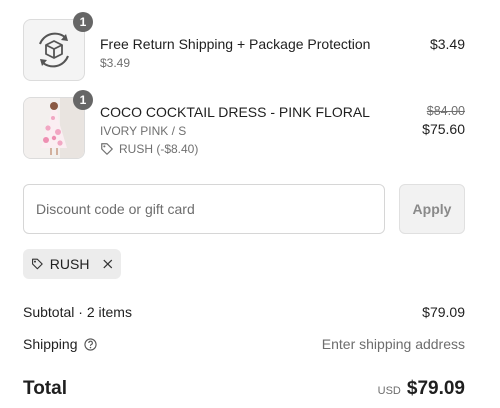 This screenshot has height=408, width=500. I want to click on item-title: COCO COCKTAIL DRESS - PINK FLORAL, so click(235, 112).